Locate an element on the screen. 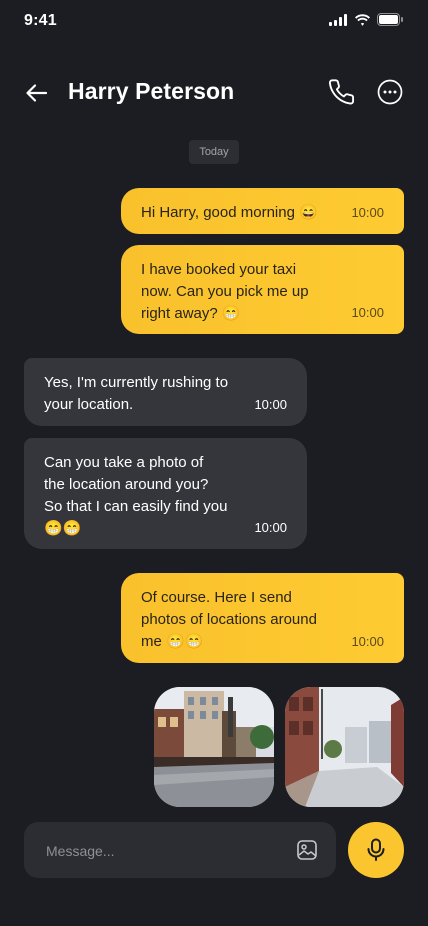  street-photo-image is located at coordinates (214, 747).